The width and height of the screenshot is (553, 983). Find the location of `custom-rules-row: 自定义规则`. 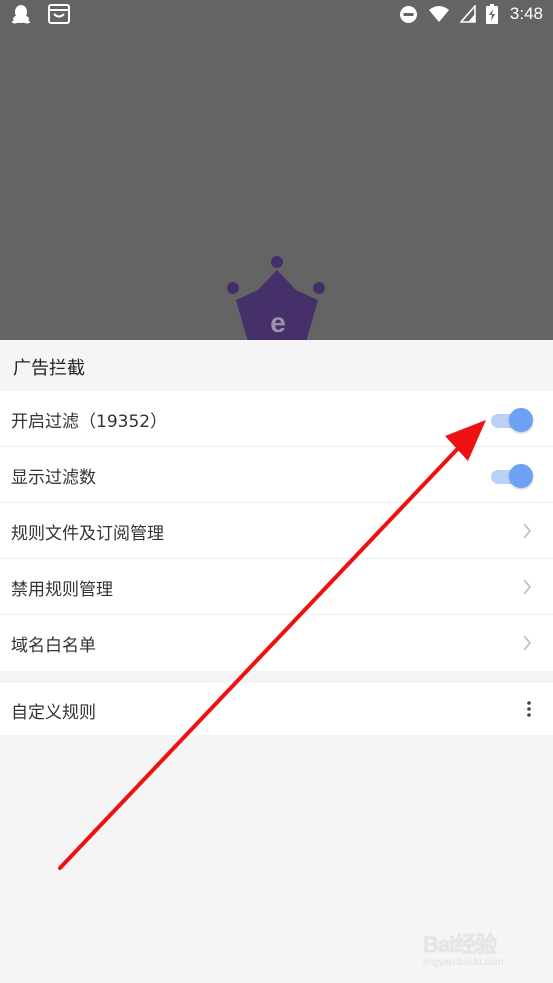

custom-rules-row: 自定义规则 is located at coordinates (276, 709).